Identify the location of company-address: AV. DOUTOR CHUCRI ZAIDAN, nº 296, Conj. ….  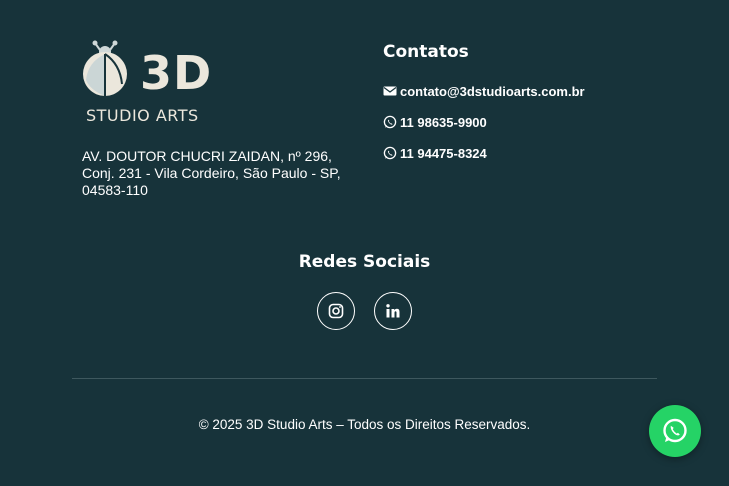
(211, 173).